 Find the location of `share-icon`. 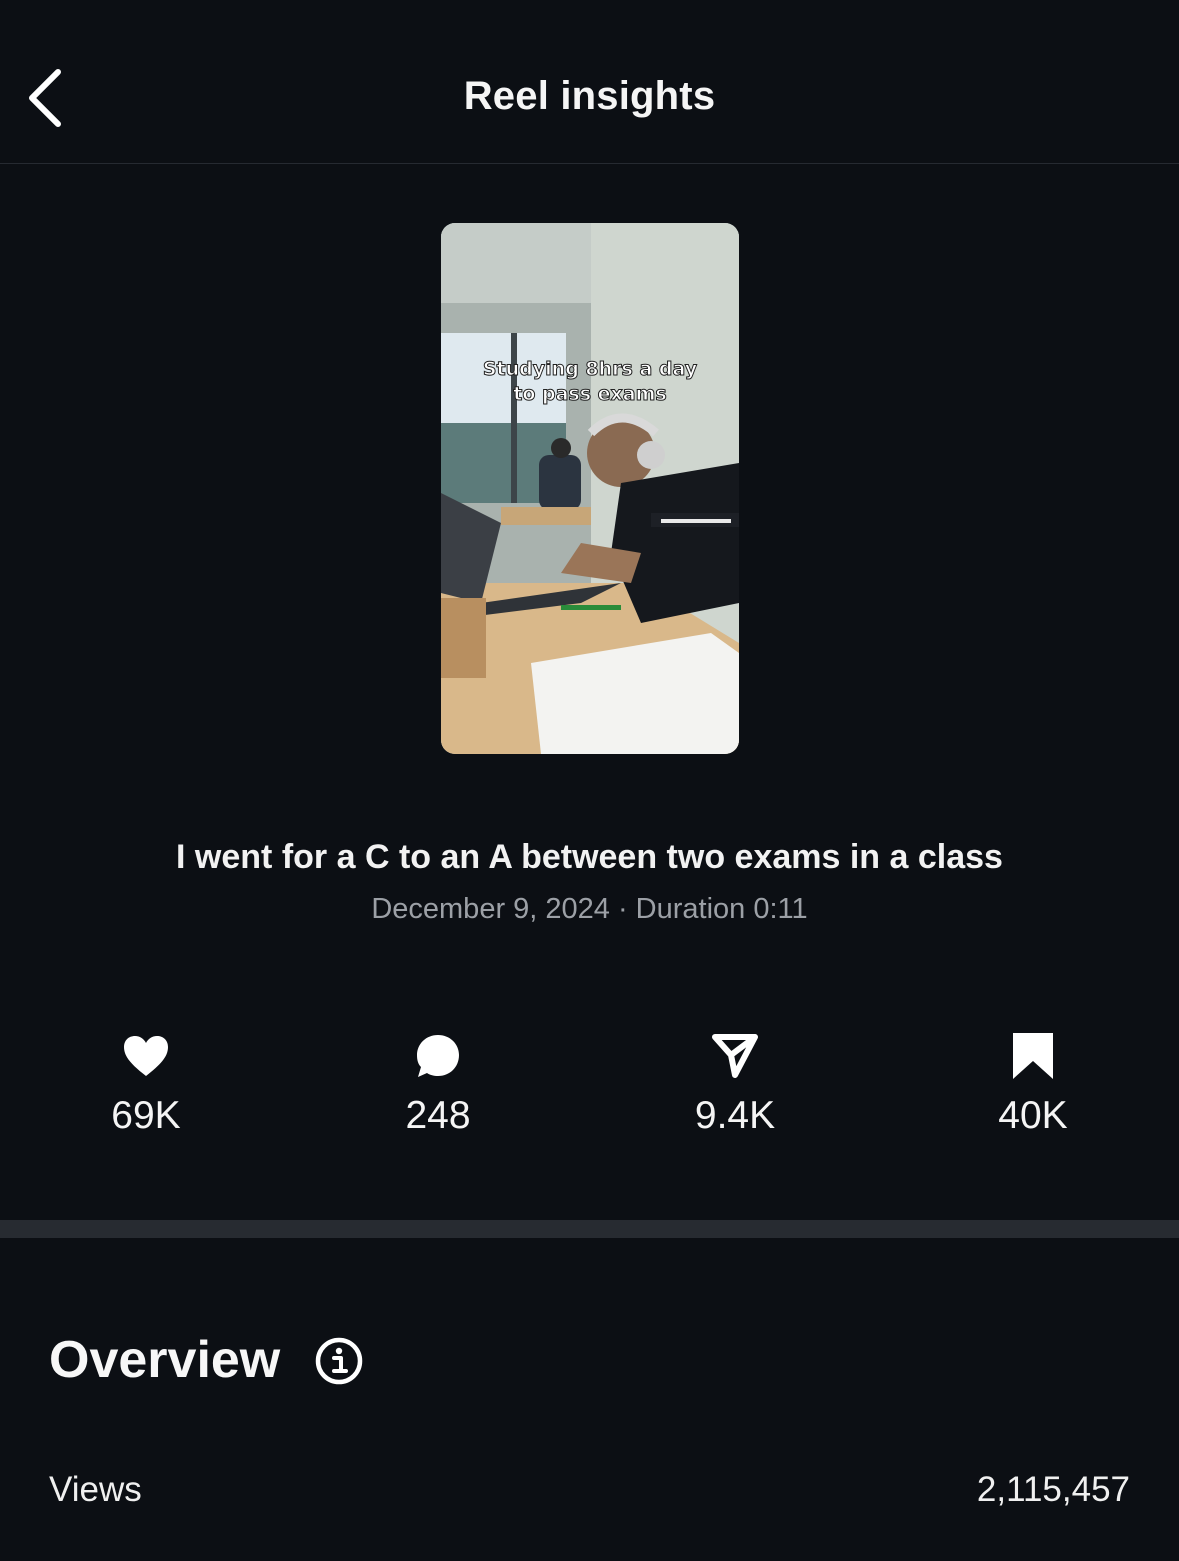

share-icon is located at coordinates (735, 1056).